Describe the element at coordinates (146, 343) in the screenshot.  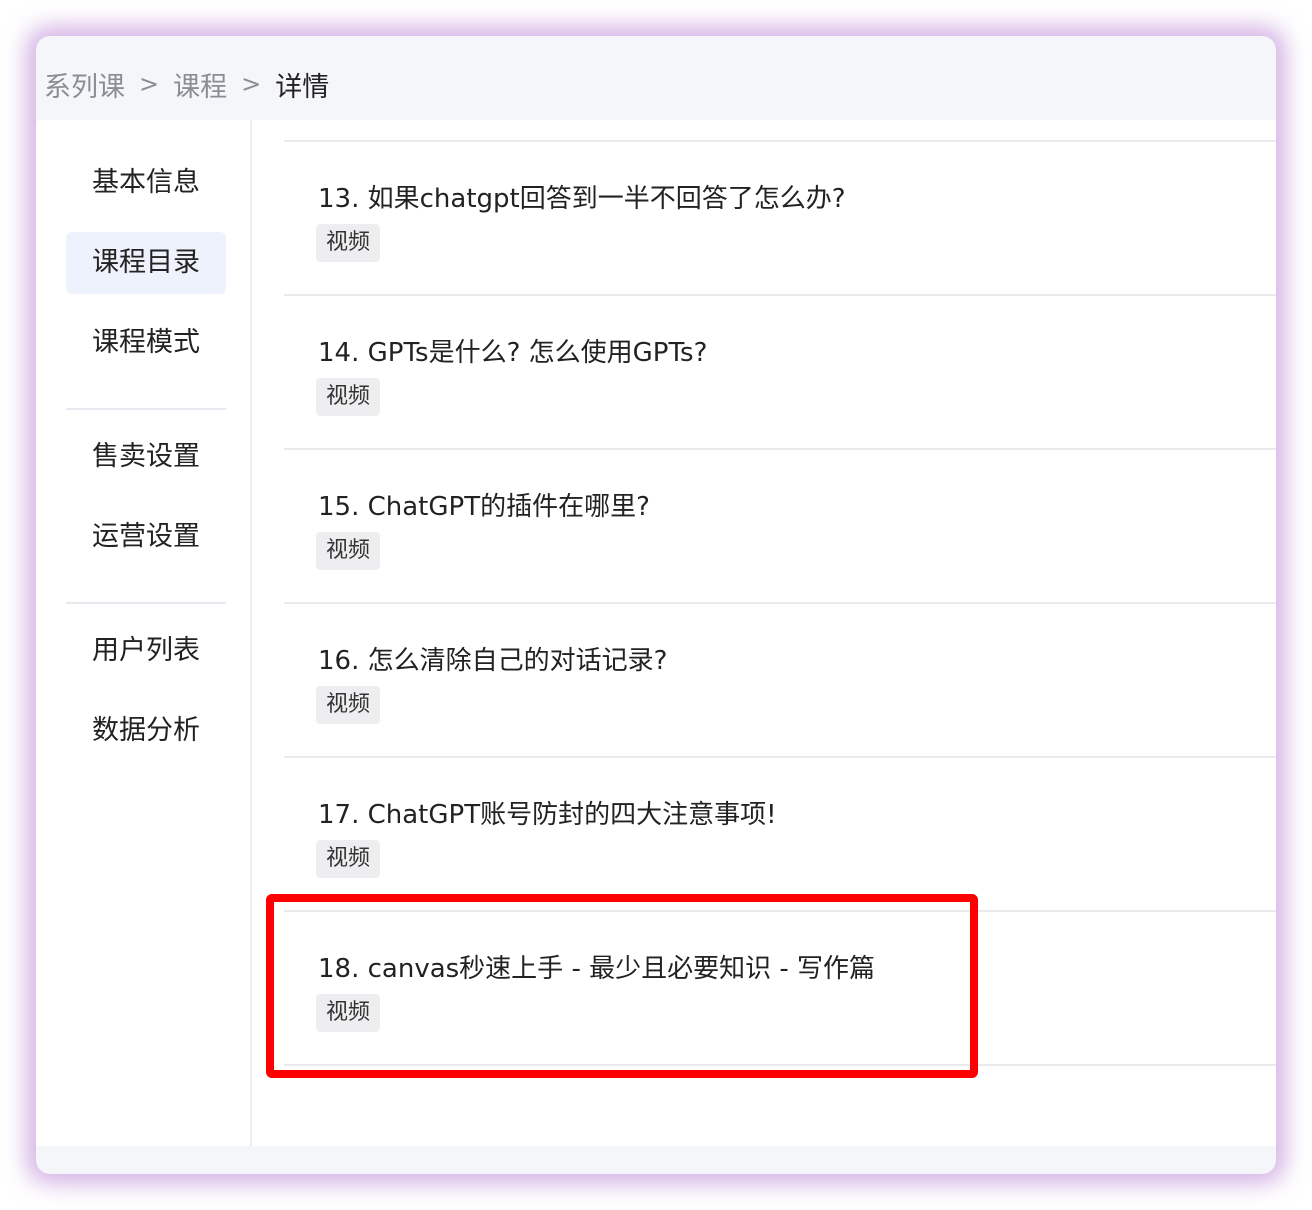
I see `sidebar-item-course-mode: 课程模式` at that location.